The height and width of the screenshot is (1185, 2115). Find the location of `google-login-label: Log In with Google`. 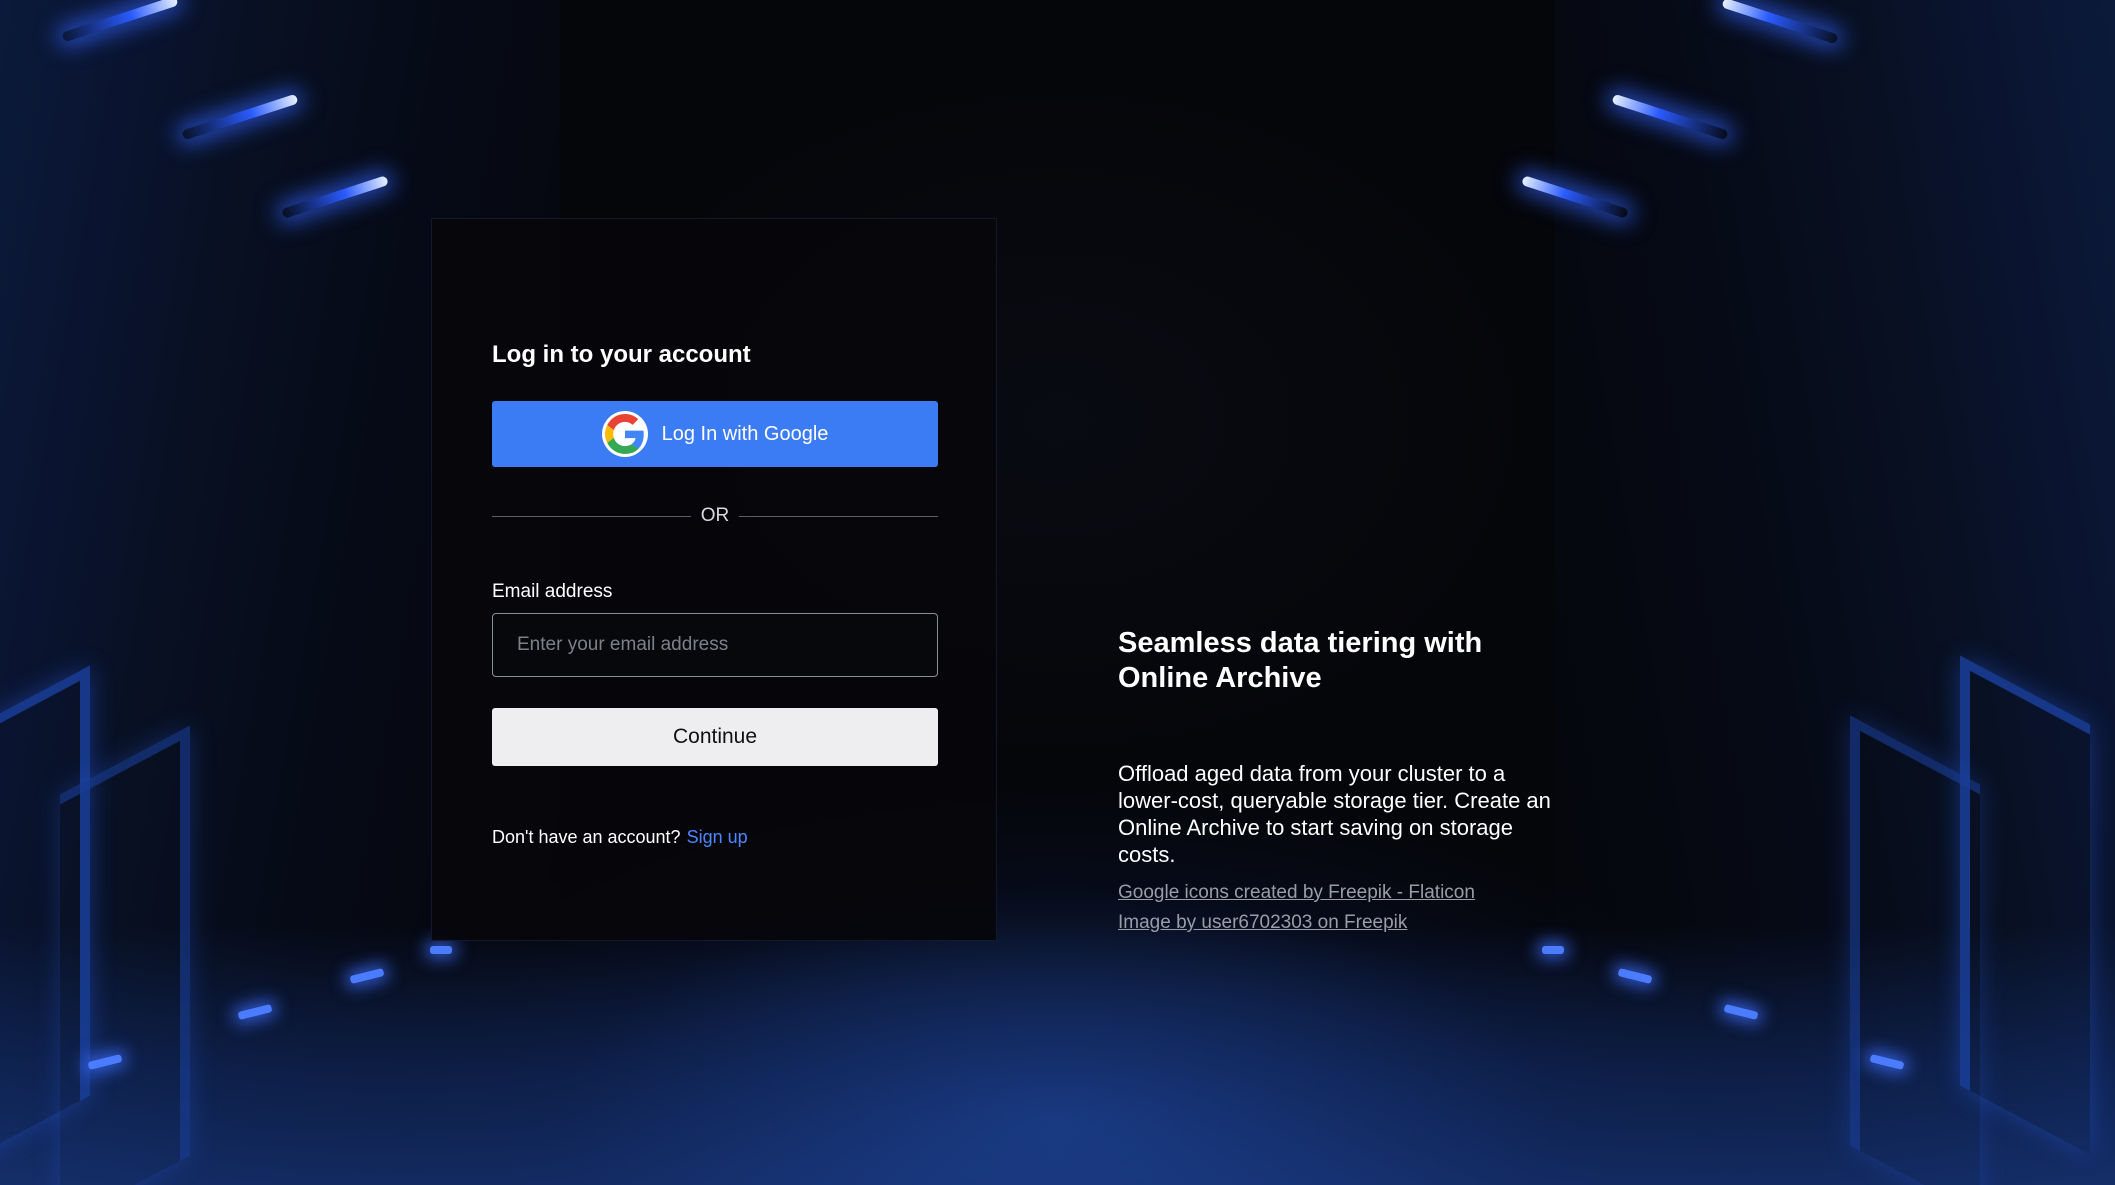

google-login-label: Log In with Google is located at coordinates (745, 433).